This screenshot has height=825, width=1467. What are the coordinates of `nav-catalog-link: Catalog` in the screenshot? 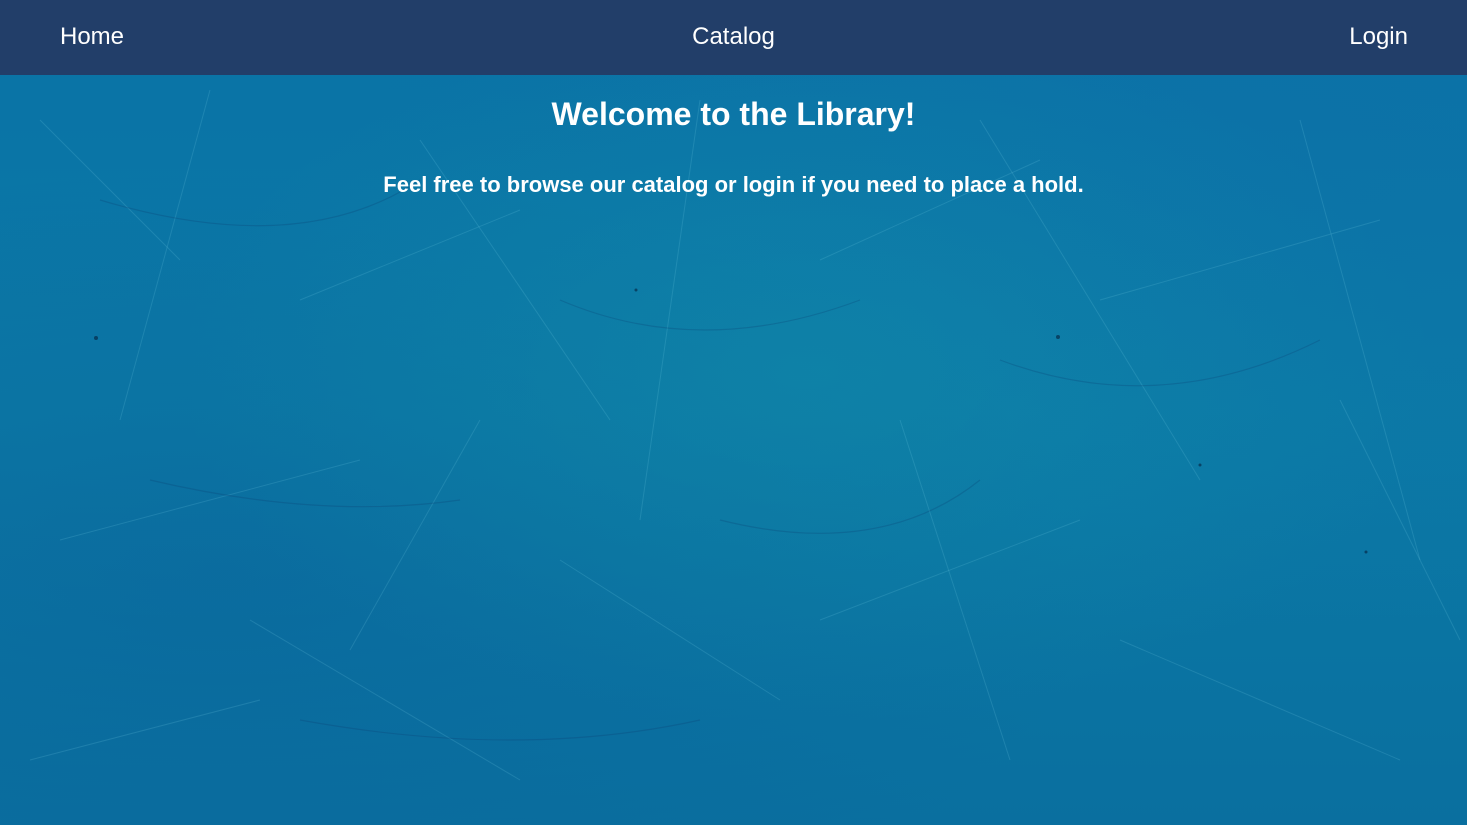 It's located at (733, 36).